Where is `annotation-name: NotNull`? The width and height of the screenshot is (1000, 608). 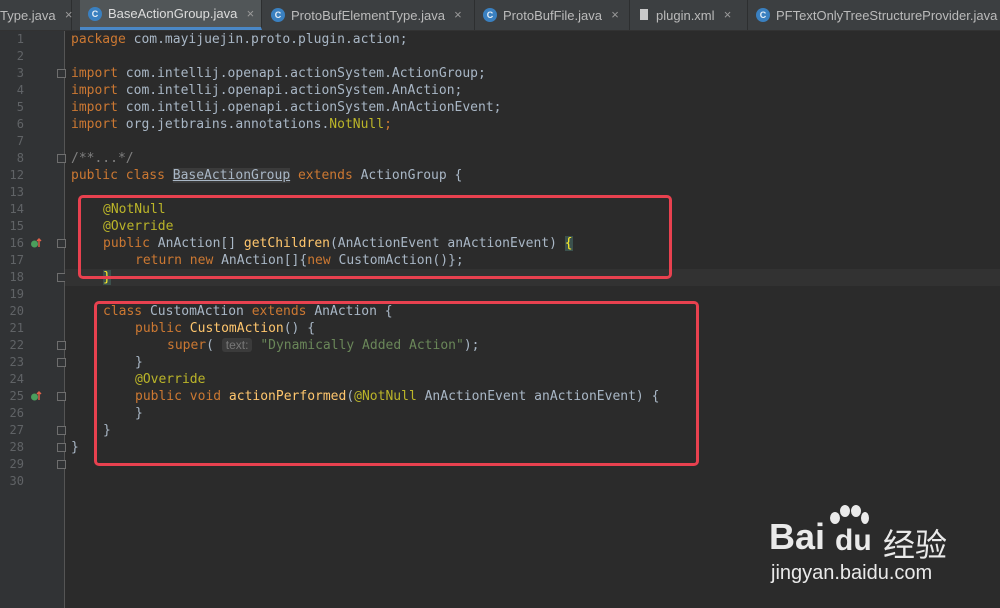 annotation-name: NotNull is located at coordinates (357, 124).